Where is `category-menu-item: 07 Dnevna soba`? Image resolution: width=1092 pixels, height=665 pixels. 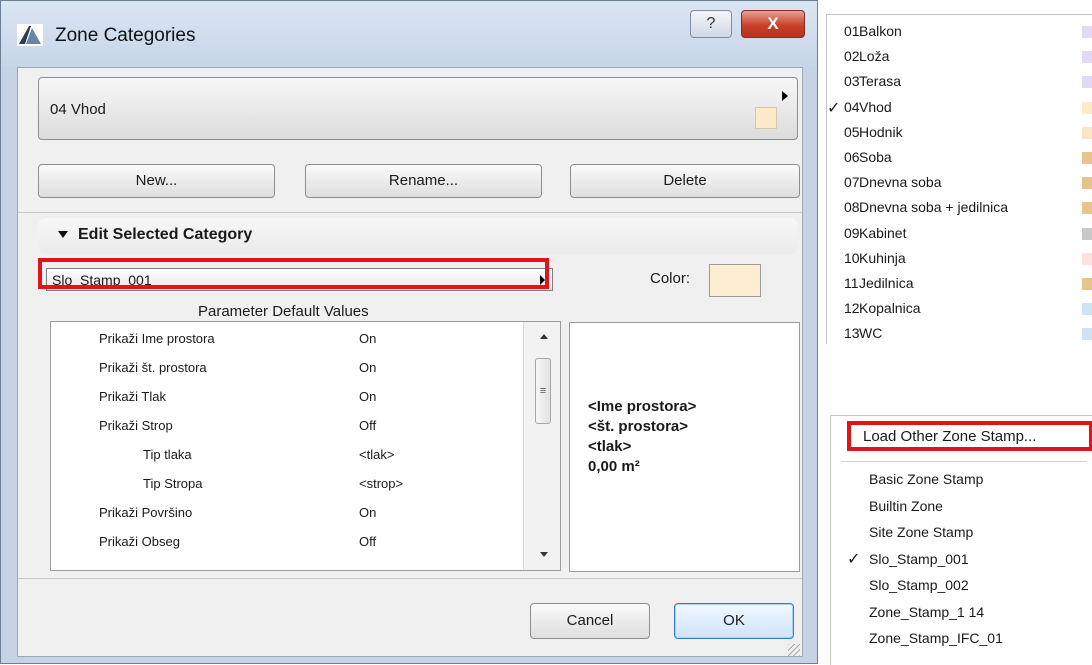
category-menu-item: 07 Dnevna soba is located at coordinates (959, 182).